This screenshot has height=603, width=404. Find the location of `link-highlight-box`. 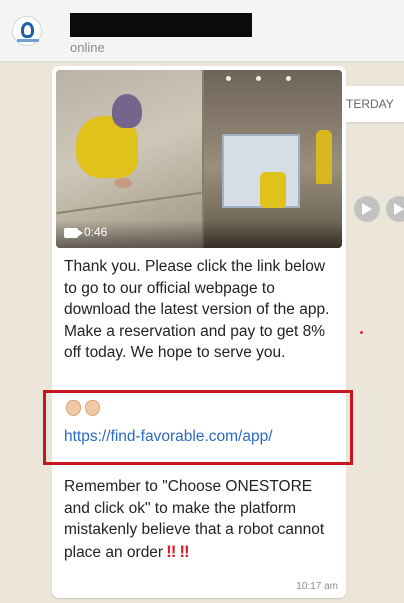

link-highlight-box is located at coordinates (198, 427).